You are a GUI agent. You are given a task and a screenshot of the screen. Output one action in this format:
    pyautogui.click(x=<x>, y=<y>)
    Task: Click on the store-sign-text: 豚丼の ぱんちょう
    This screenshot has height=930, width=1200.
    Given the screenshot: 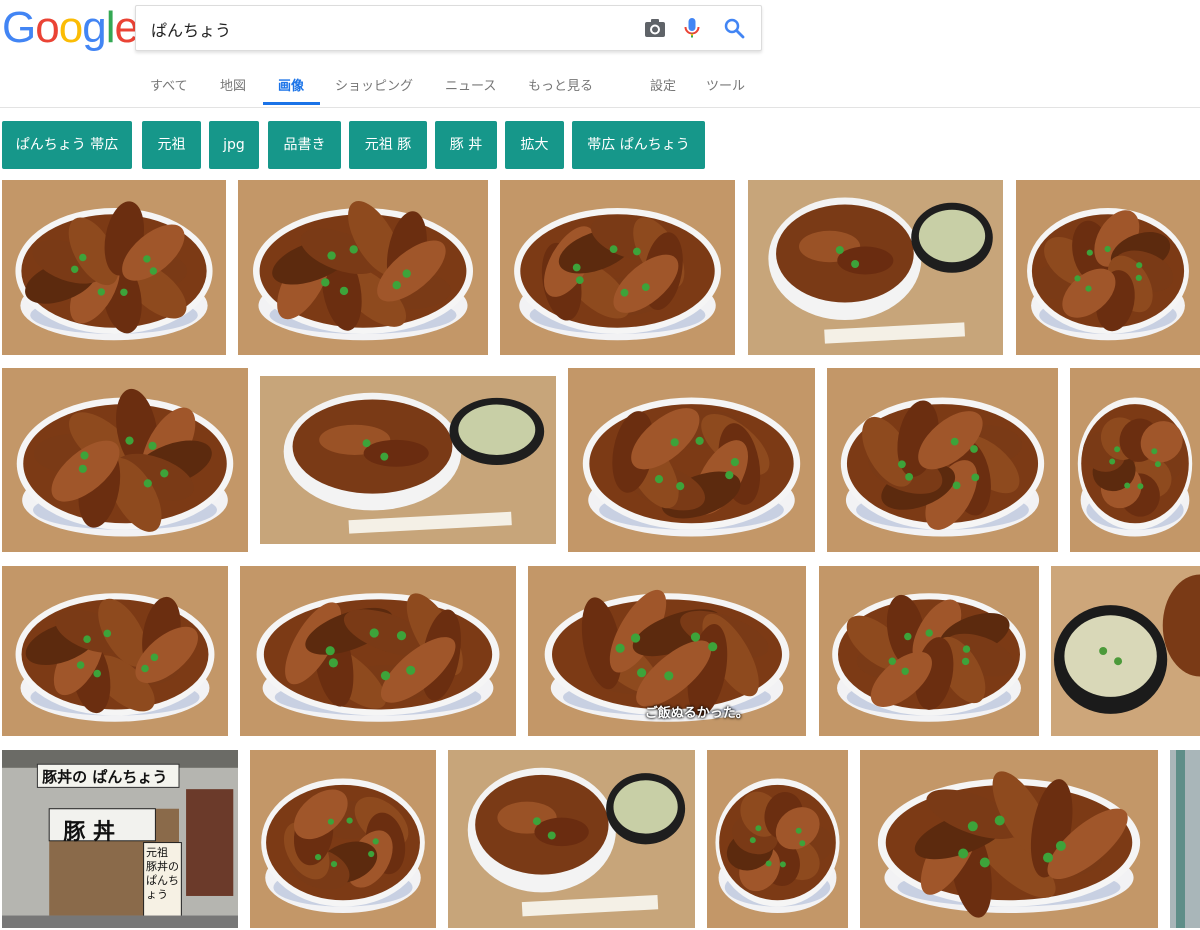 What is the action you would take?
    pyautogui.click(x=105, y=777)
    